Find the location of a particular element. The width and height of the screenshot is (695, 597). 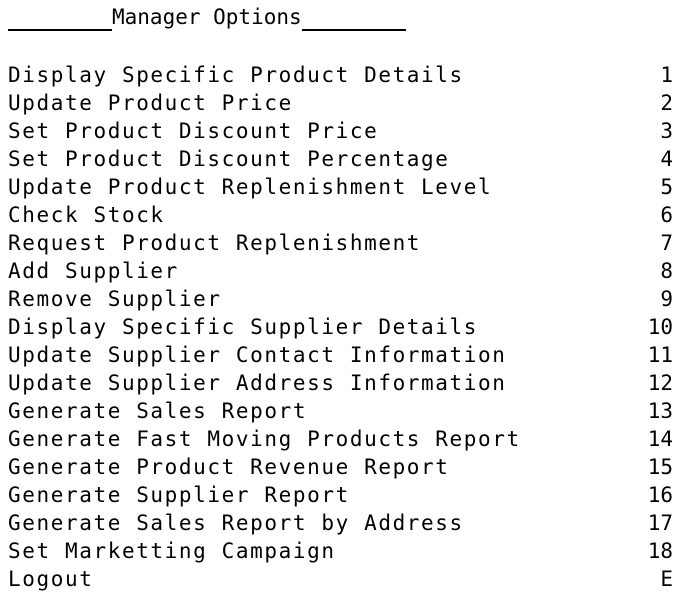

menu-item-key: 14 is located at coordinates (660, 439).